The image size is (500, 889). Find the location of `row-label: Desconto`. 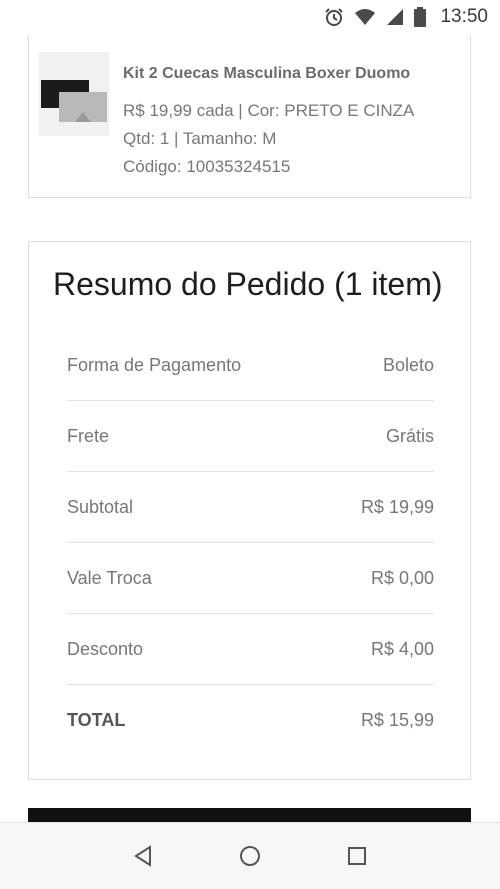

row-label: Desconto is located at coordinates (105, 648).